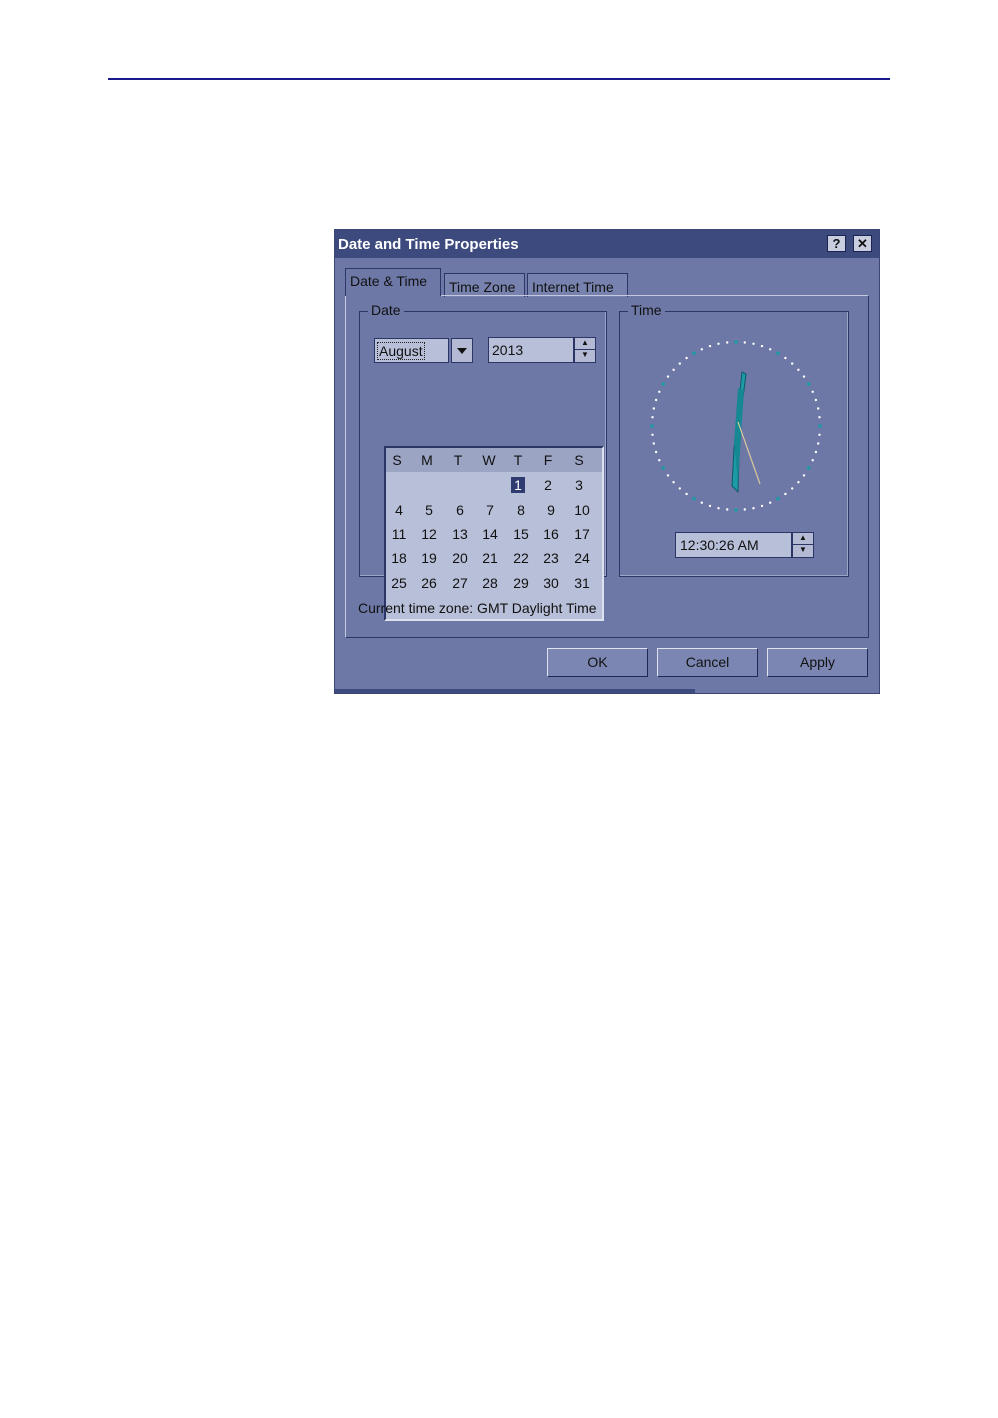  What do you see at coordinates (607, 244) in the screenshot?
I see `title-bar: Date and Time Properties ? ✕` at bounding box center [607, 244].